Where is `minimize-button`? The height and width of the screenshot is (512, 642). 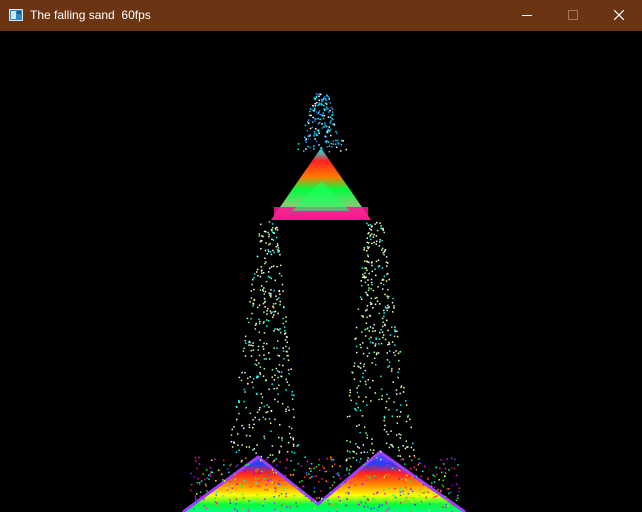
minimize-button is located at coordinates (527, 15).